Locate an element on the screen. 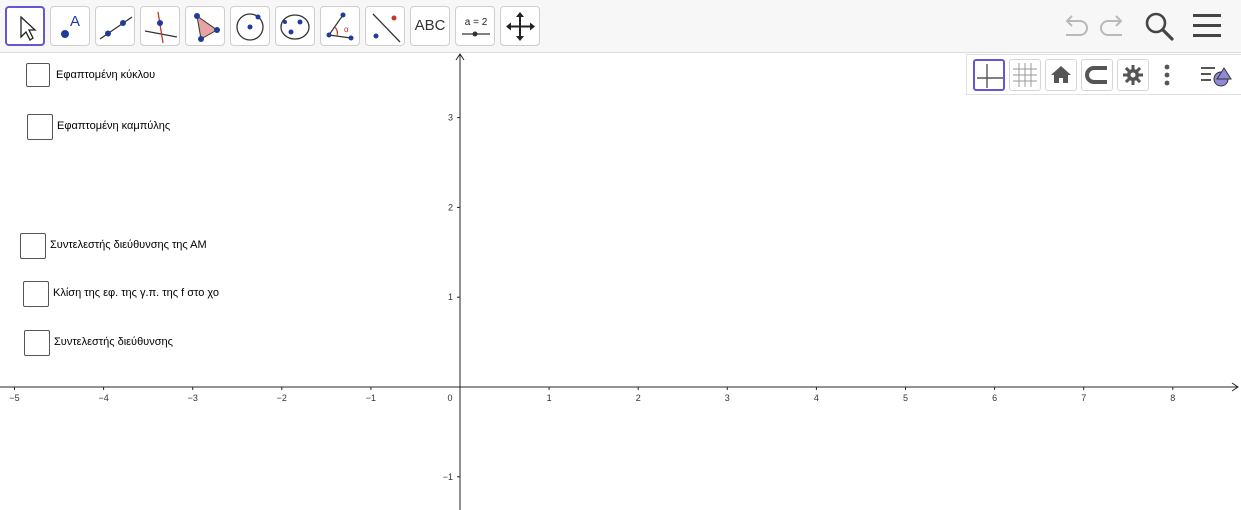 The height and width of the screenshot is (510, 1241). x-tick-label: 2 is located at coordinates (638, 398).